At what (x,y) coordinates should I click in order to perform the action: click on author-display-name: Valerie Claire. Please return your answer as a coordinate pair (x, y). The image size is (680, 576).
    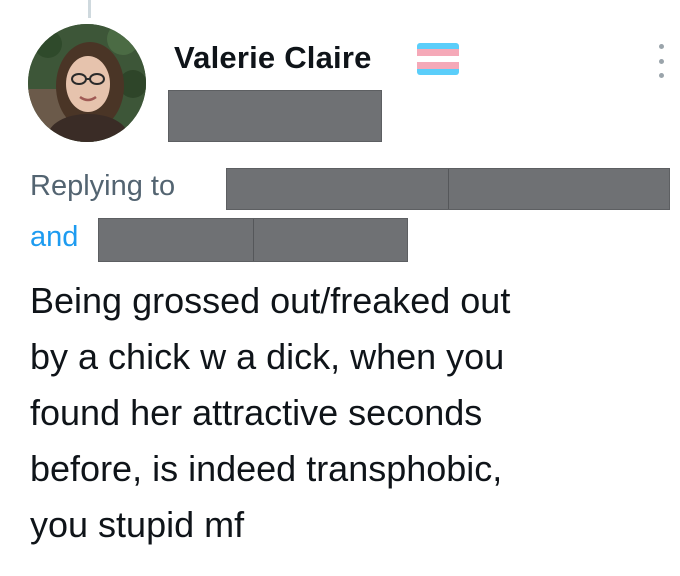
    Looking at the image, I should click on (273, 58).